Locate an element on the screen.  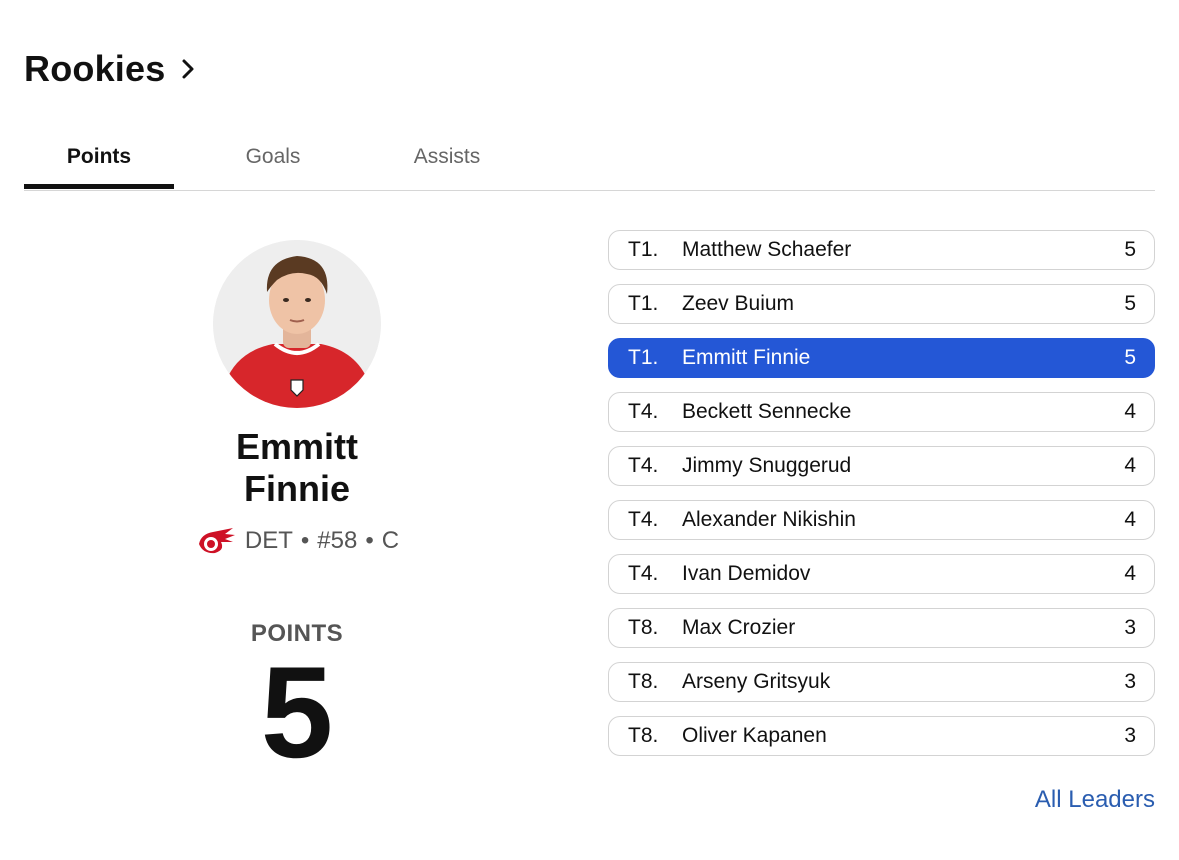
list-item: T4. Alexander Nikishin 4 is located at coordinates (881, 520).